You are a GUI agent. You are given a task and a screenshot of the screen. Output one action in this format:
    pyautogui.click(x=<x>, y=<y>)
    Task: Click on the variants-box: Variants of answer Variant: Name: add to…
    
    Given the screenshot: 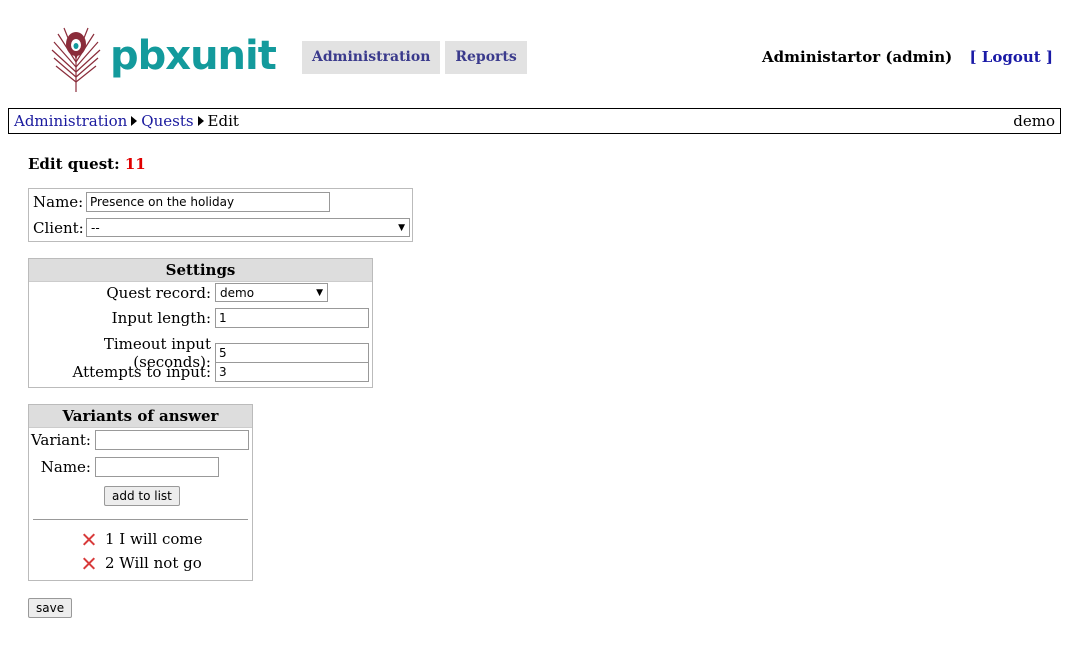 What is the action you would take?
    pyautogui.click(x=140, y=492)
    